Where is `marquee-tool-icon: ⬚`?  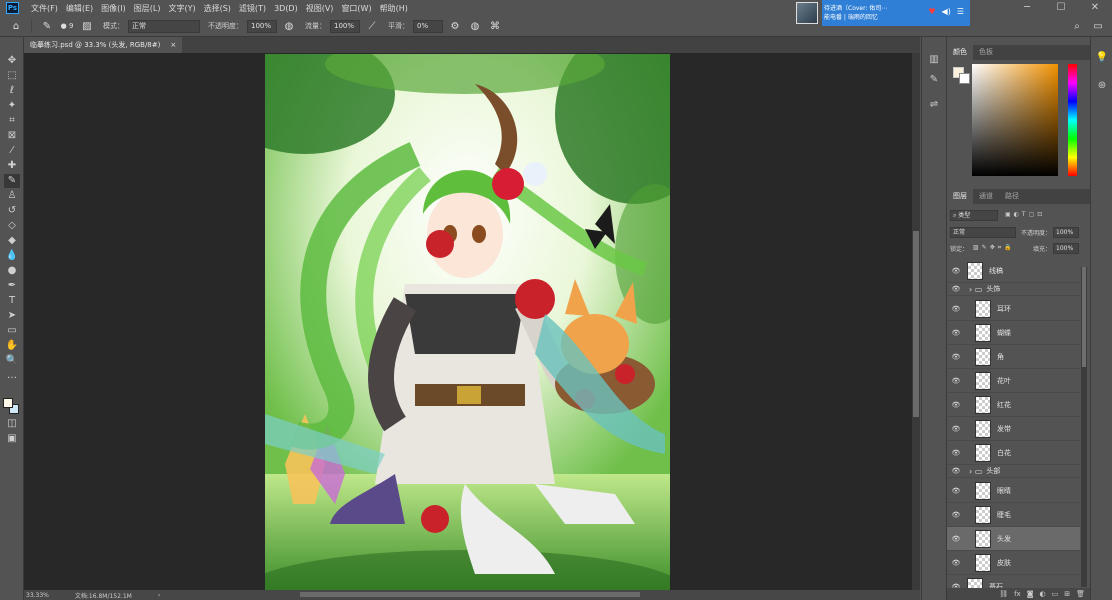 marquee-tool-icon: ⬚ is located at coordinates (12, 76).